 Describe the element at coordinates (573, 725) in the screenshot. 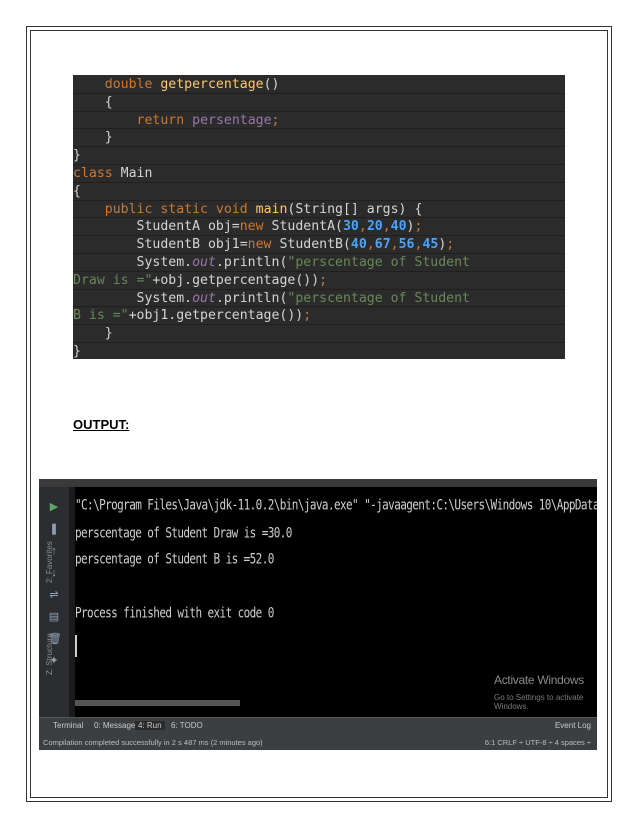

I see `tab-event-log: Event Log` at that location.